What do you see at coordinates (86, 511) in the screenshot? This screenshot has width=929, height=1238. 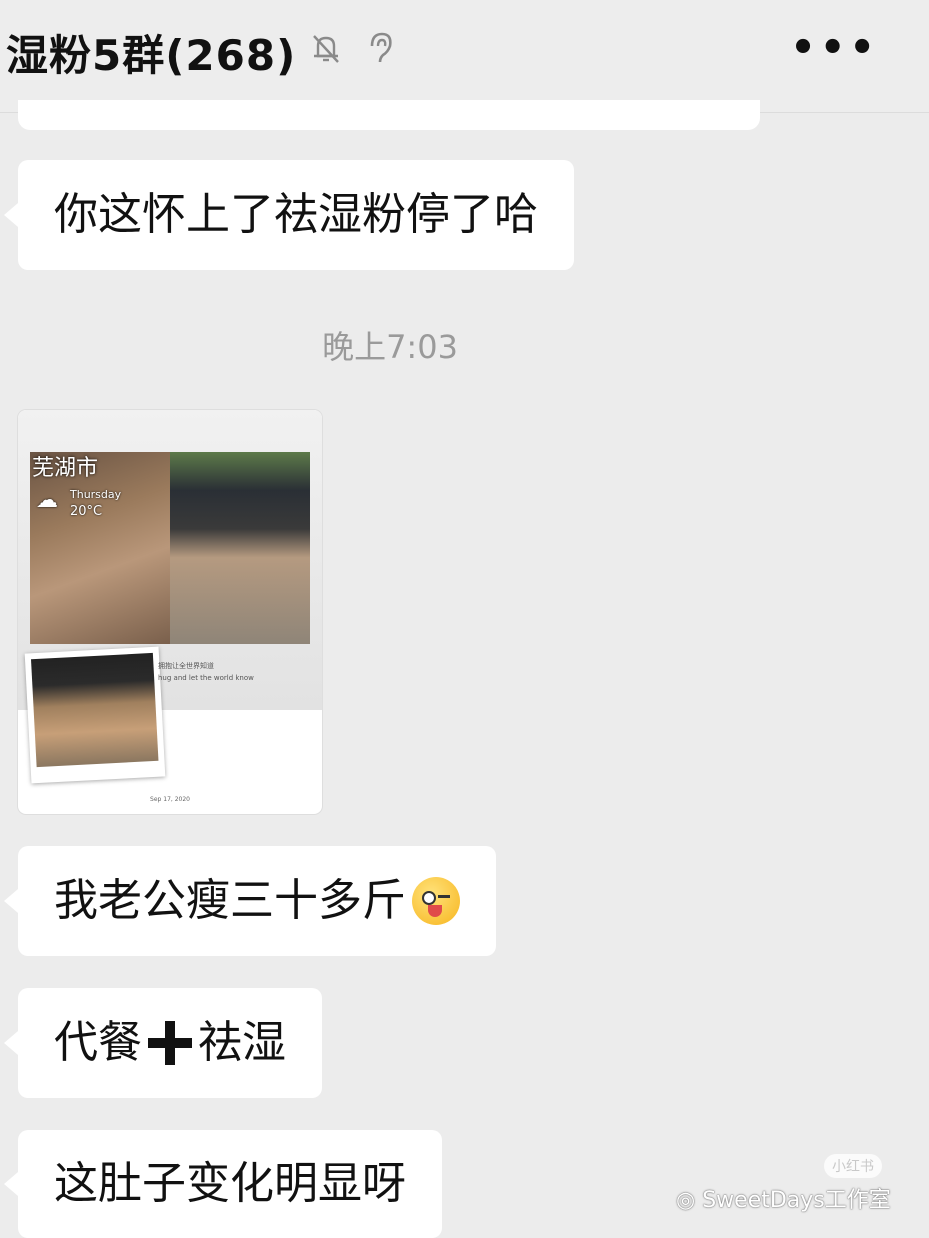 I see `photo-temperature: 20°C` at bounding box center [86, 511].